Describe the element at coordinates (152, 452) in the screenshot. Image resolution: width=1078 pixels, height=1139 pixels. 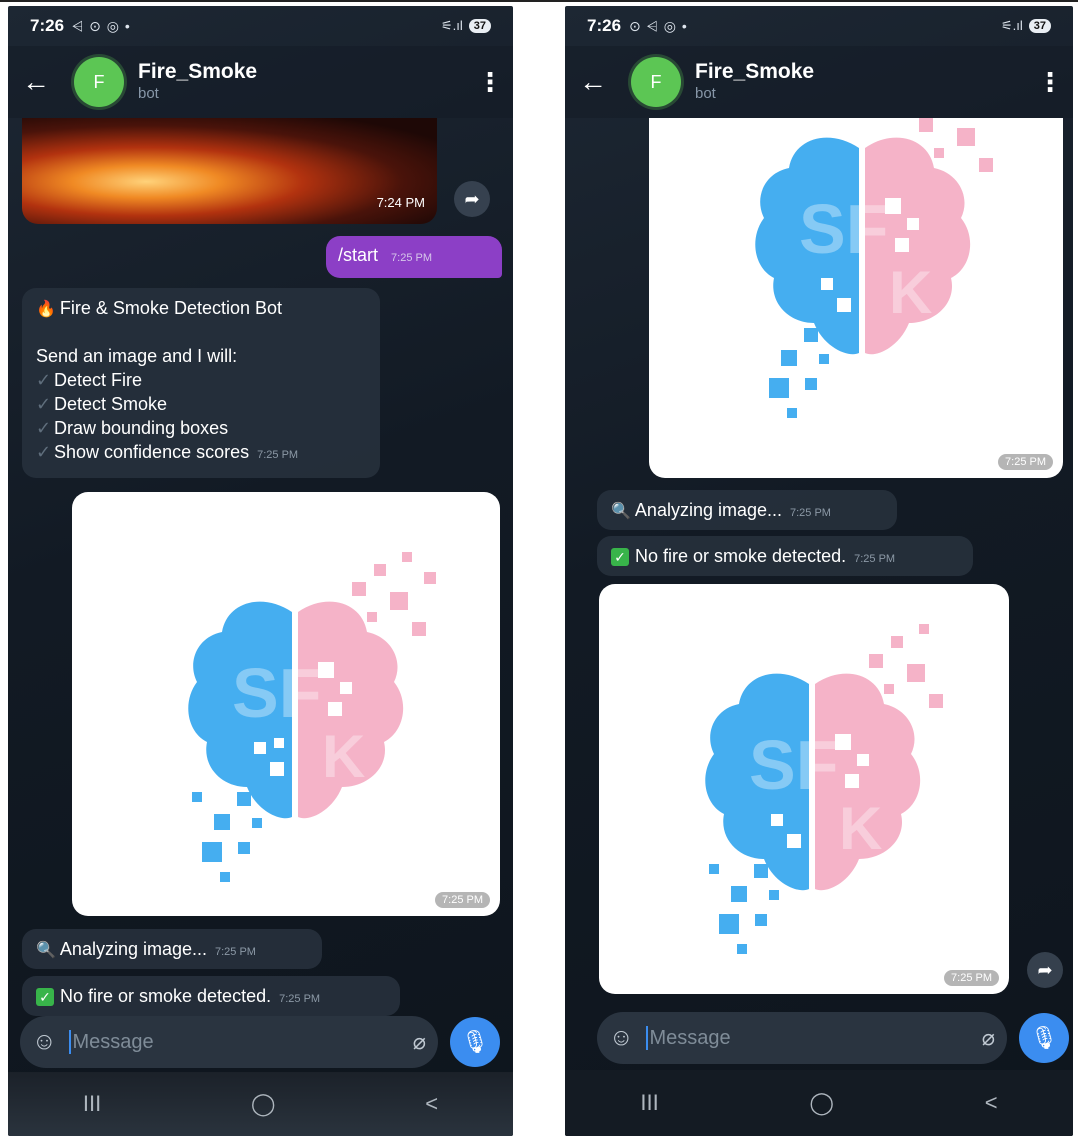
I see `list-item: Show confidence scores` at that location.